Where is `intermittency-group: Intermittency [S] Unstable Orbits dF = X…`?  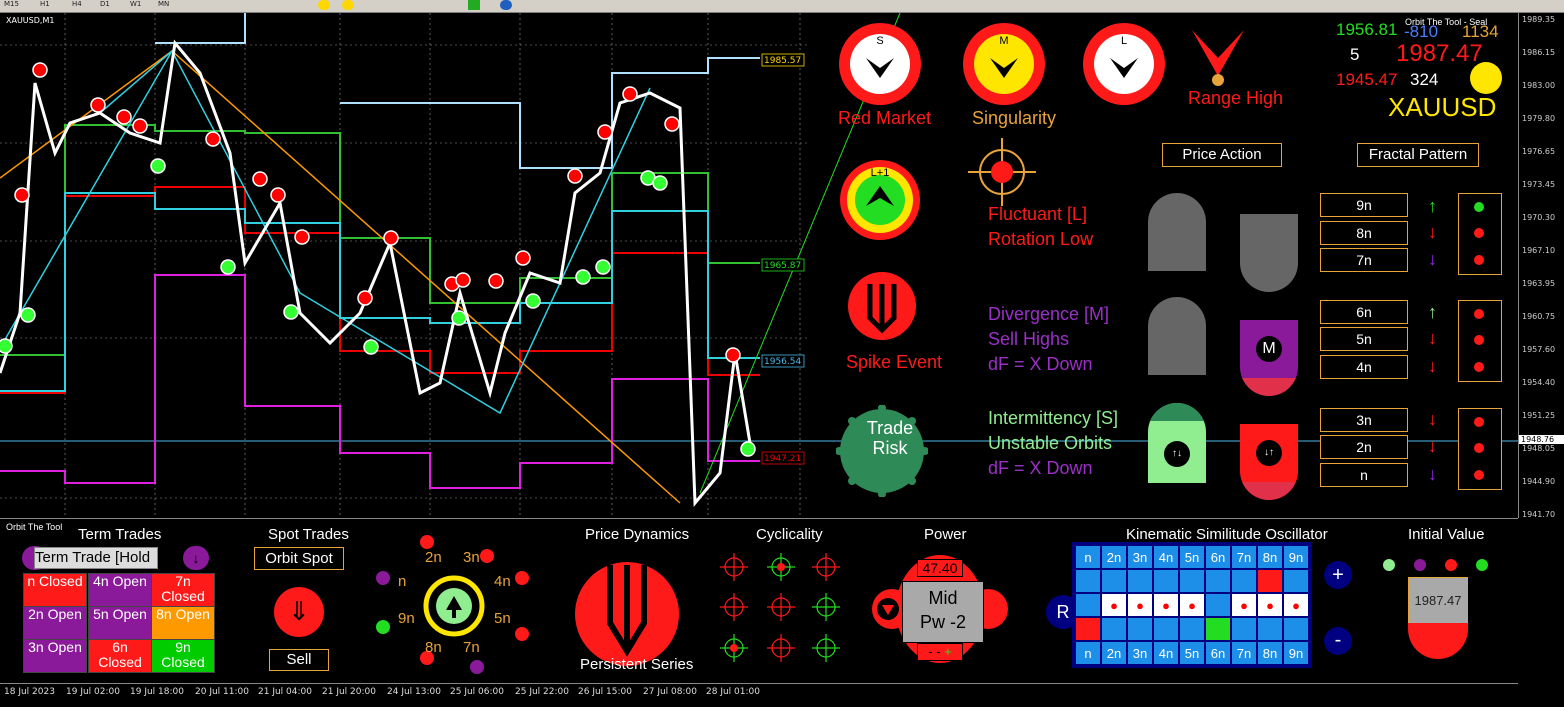 intermittency-group: Intermittency [S] Unstable Orbits dF = X… is located at coordinates (1053, 443).